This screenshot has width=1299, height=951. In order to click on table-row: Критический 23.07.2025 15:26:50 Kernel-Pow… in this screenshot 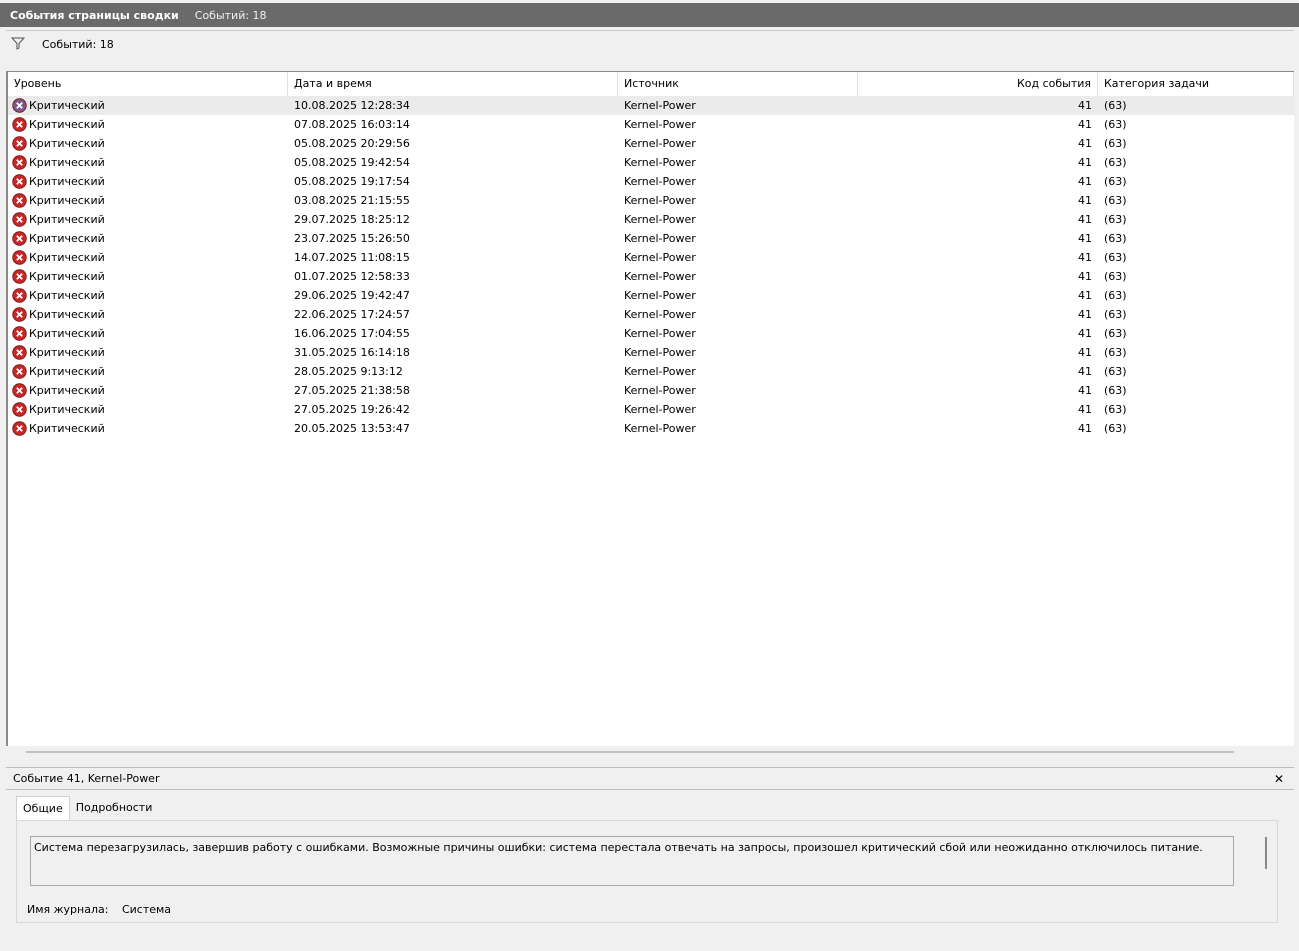, I will do `click(651, 238)`.